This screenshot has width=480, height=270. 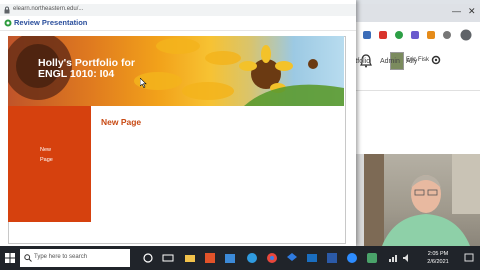 What do you see at coordinates (292, 258) in the screenshot?
I see `dropbox-icon` at bounding box center [292, 258].